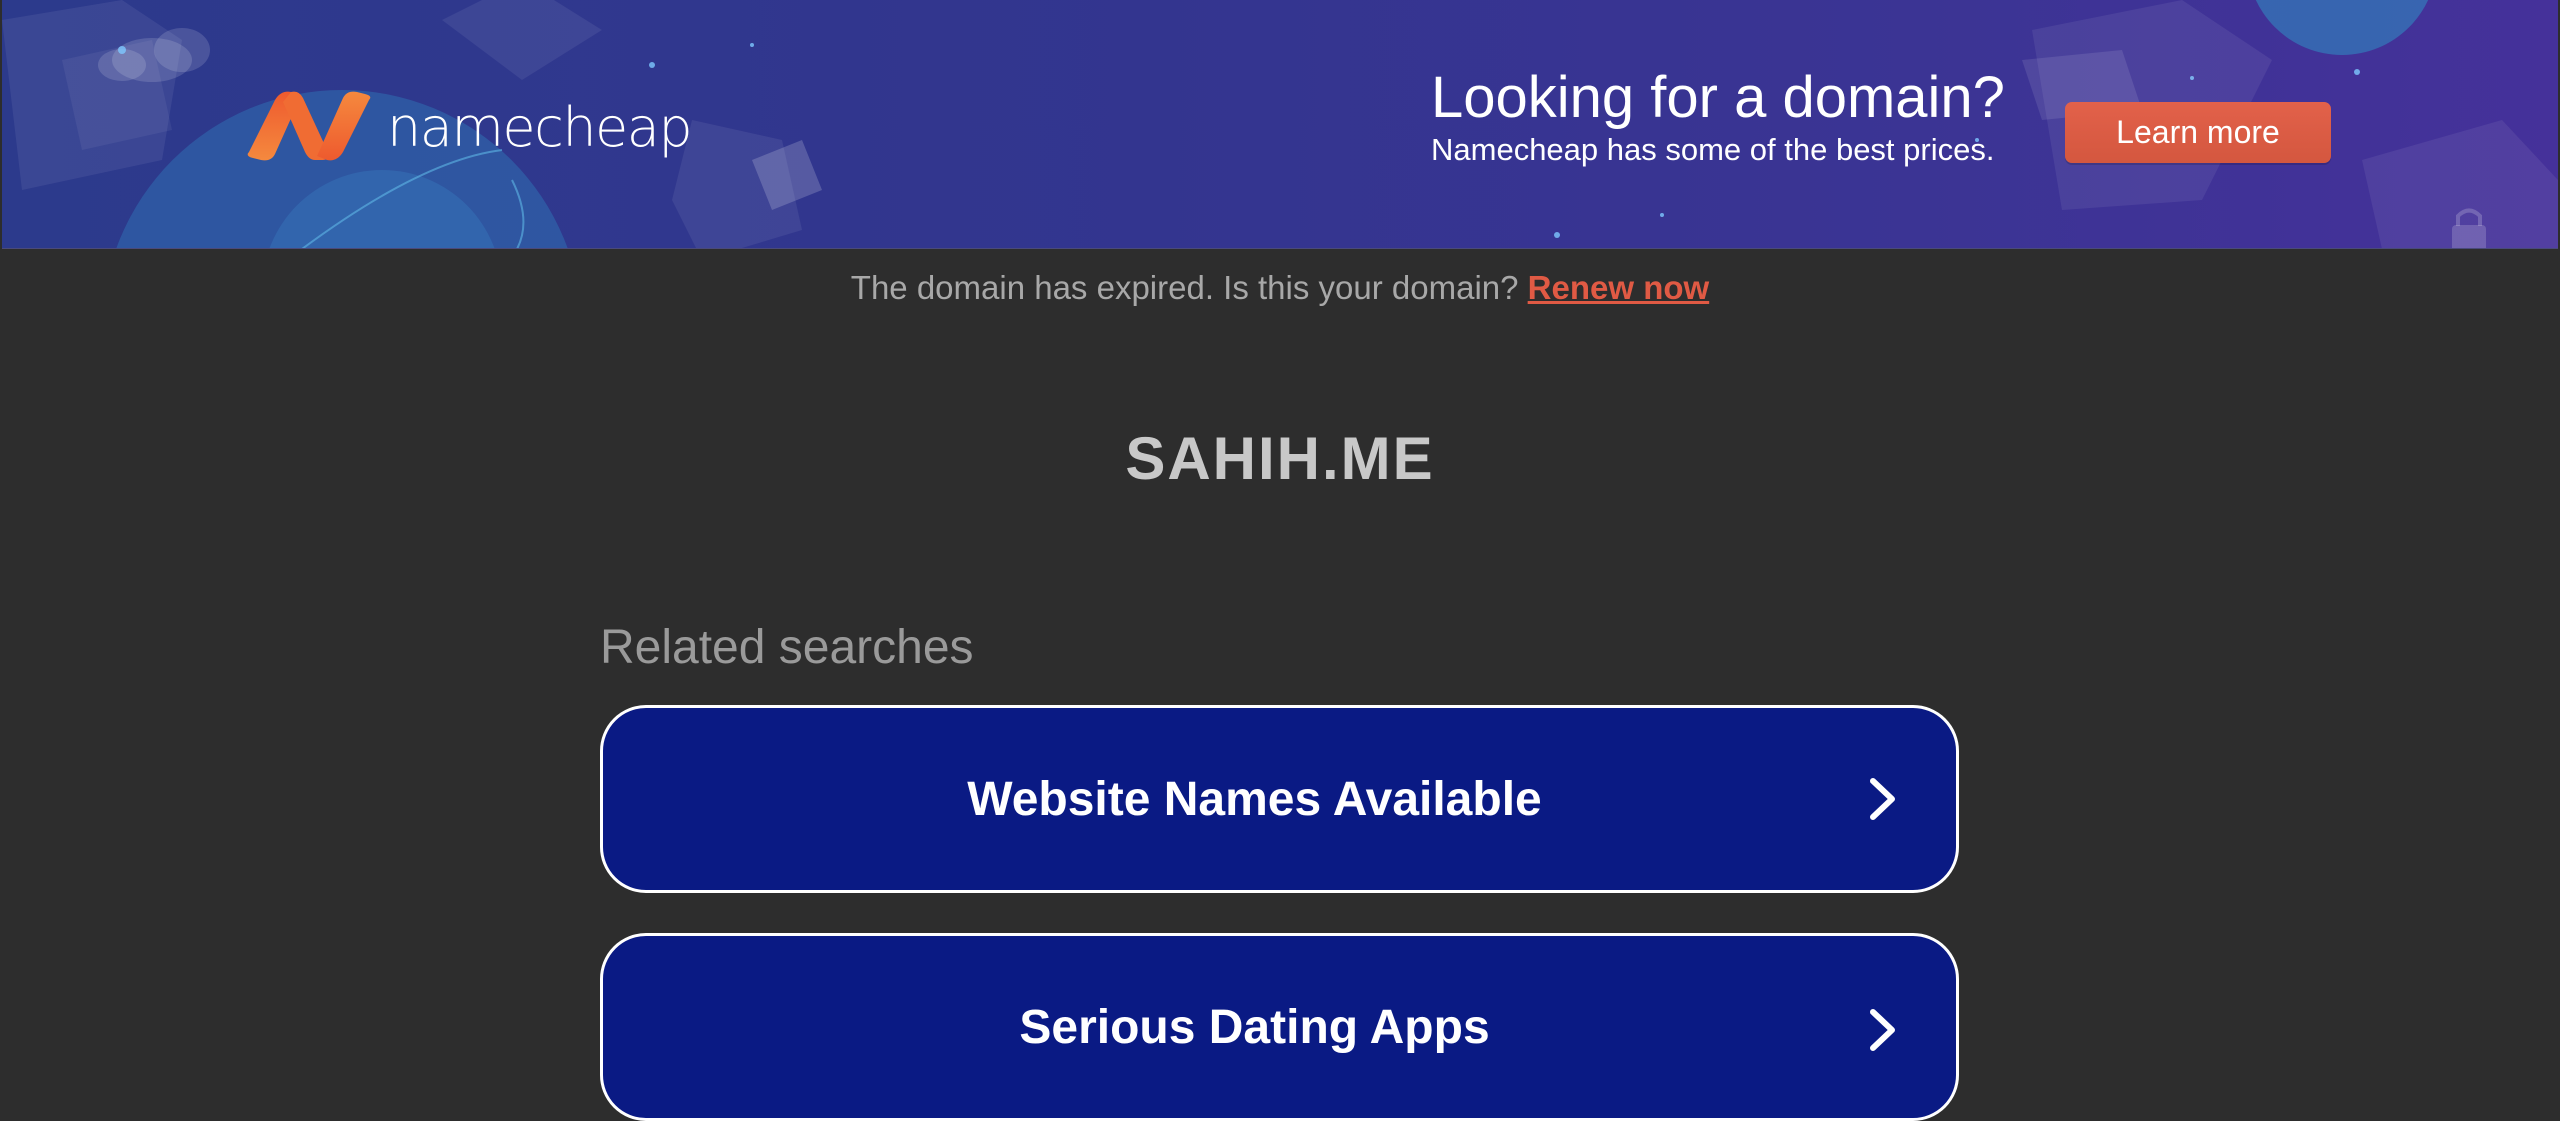 The height and width of the screenshot is (1121, 2560). Describe the element at coordinates (2198, 132) in the screenshot. I see `learn-more-button: Learn more` at that location.